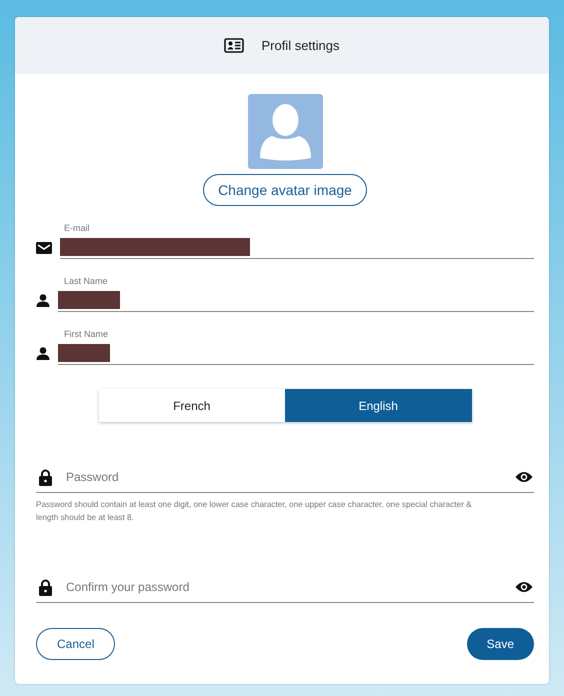 The width and height of the screenshot is (564, 696). Describe the element at coordinates (191, 405) in the screenshot. I see `language-tab: French` at that location.